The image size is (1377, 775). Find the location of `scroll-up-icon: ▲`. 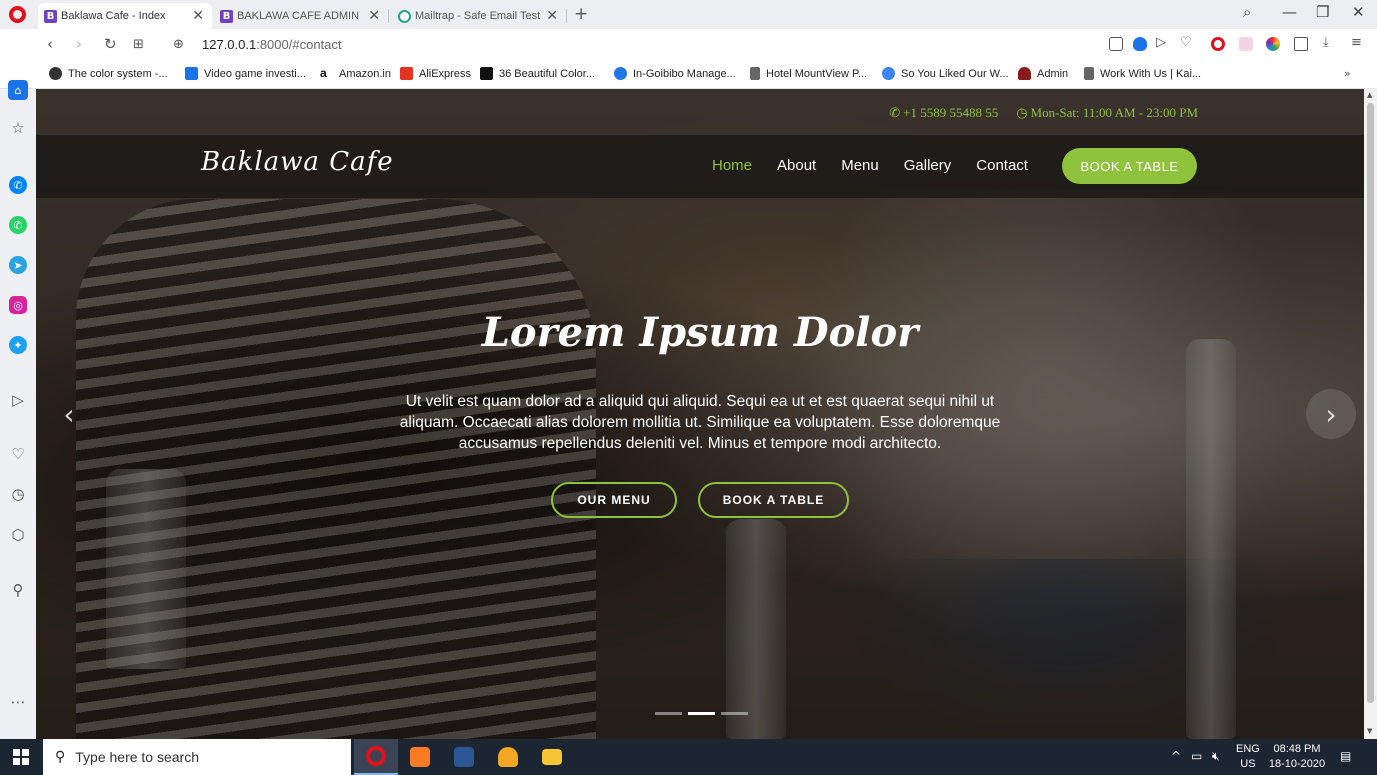

scroll-up-icon: ▲ is located at coordinates (1369, 95).